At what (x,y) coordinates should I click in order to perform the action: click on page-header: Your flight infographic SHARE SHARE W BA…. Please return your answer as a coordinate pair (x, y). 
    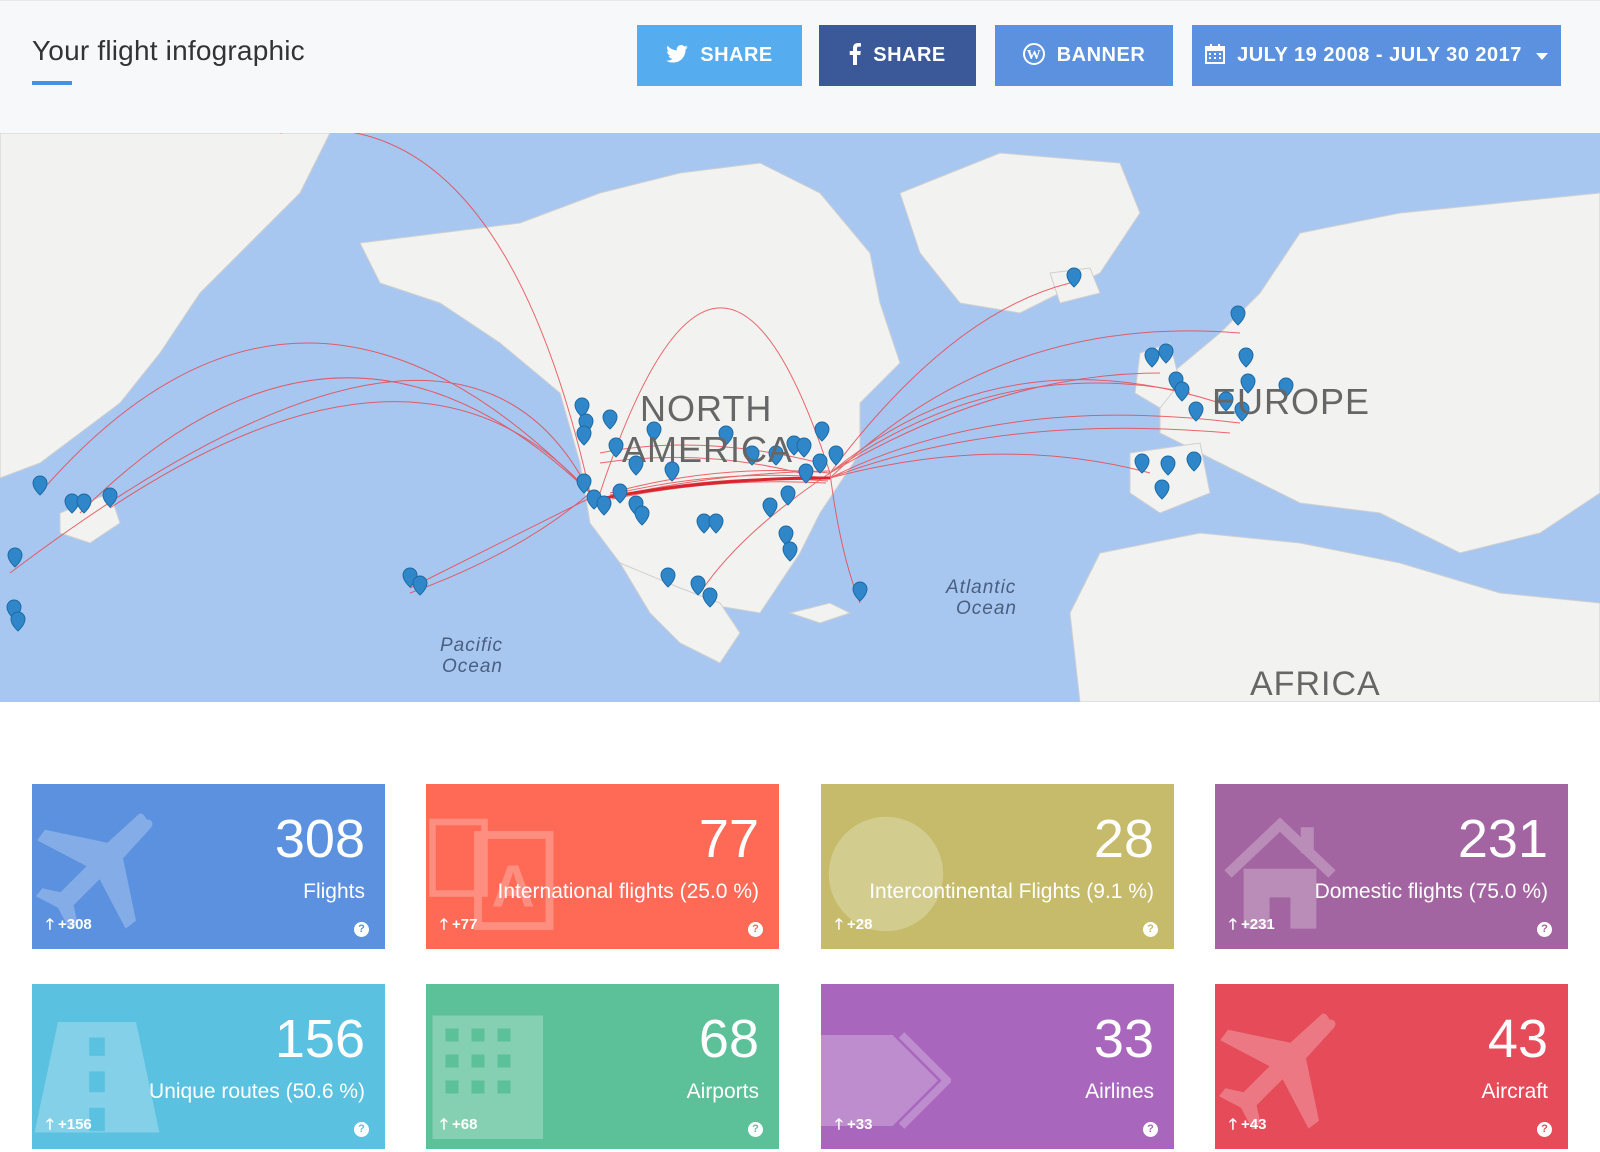
    Looking at the image, I should click on (800, 67).